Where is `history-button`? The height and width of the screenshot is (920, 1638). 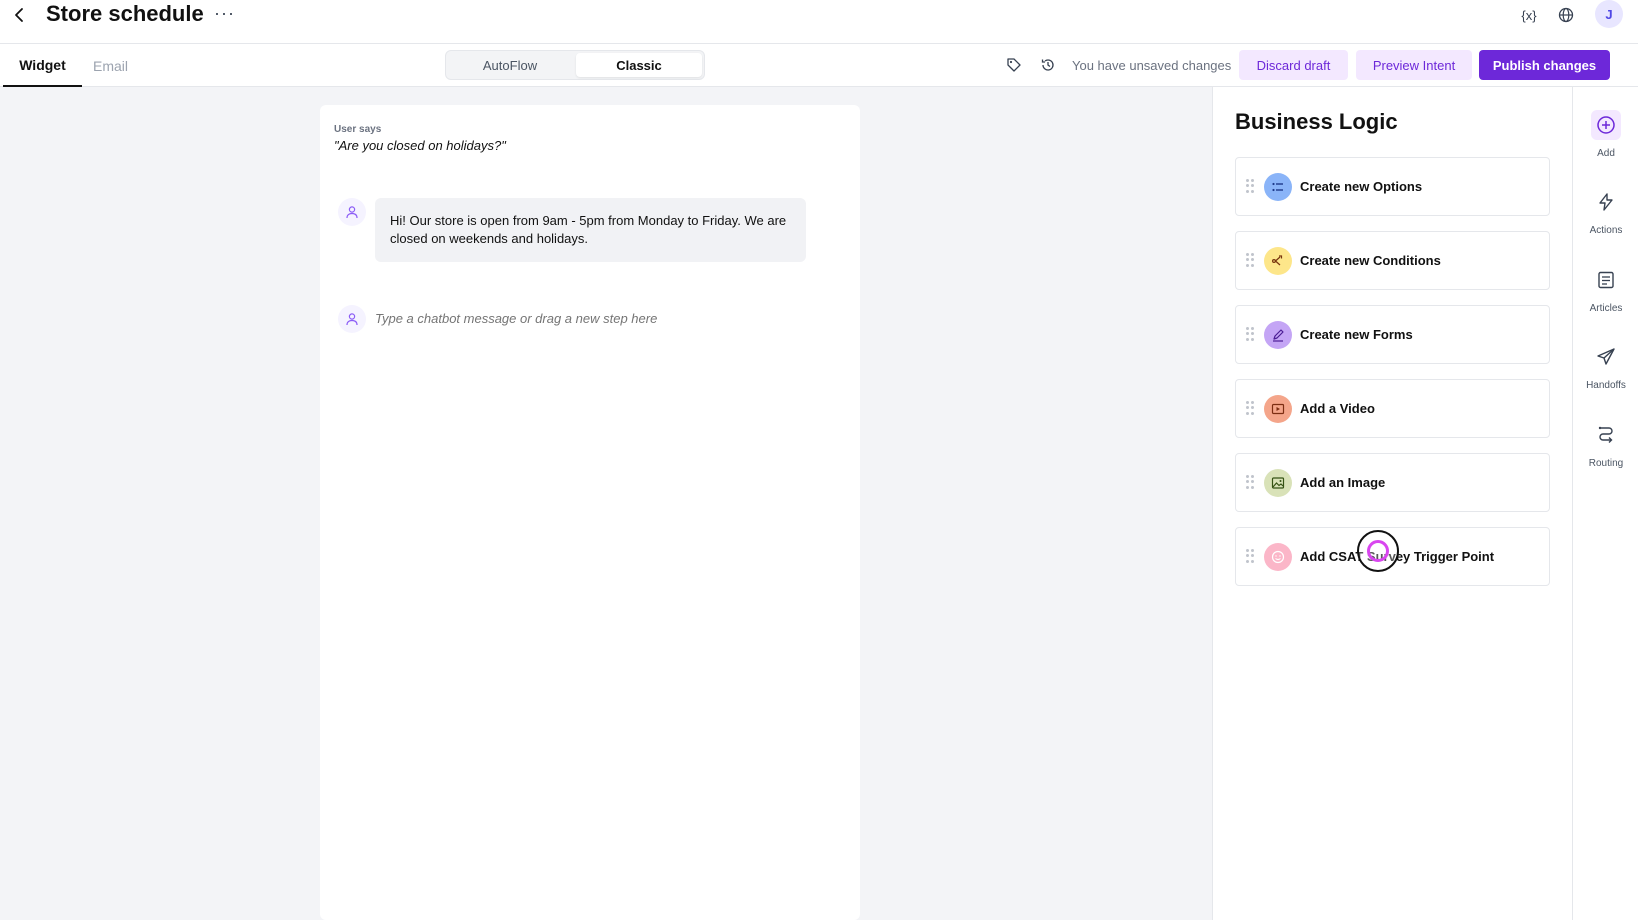
history-button is located at coordinates (1048, 65).